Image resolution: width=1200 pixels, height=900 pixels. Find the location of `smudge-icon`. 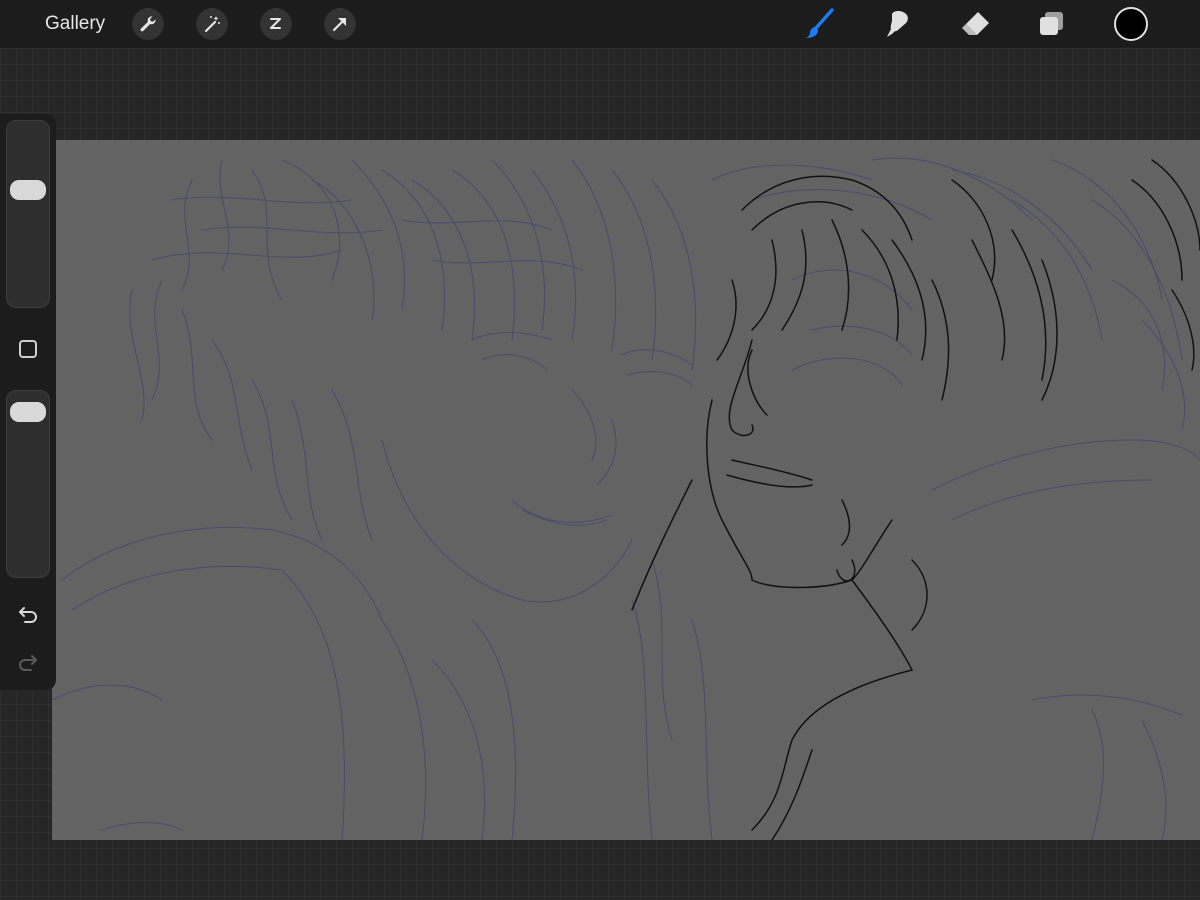

smudge-icon is located at coordinates (897, 24).